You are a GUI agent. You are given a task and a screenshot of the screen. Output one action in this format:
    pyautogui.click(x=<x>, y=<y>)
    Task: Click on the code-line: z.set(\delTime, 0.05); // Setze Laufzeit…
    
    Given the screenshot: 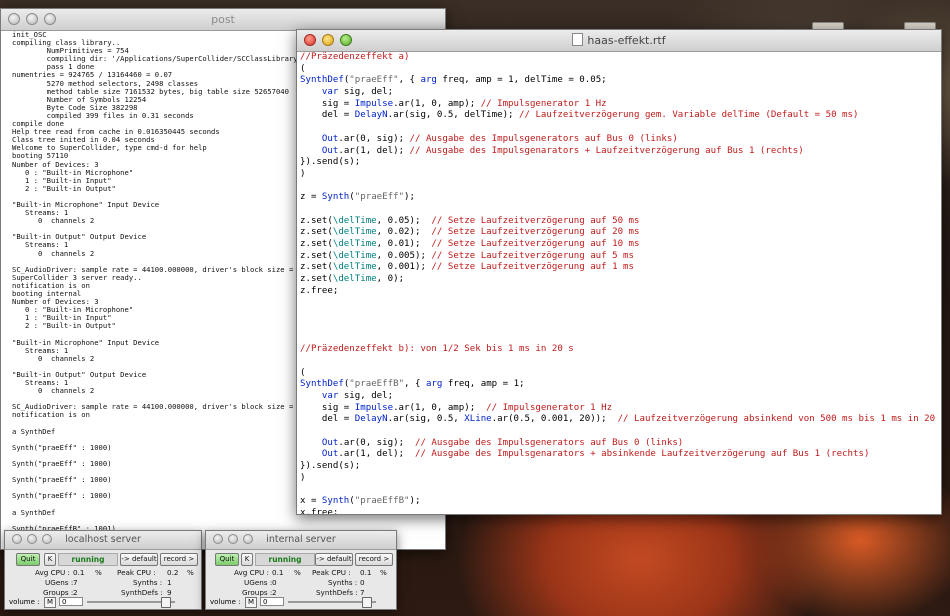 What is the action you would take?
    pyautogui.click(x=620, y=222)
    